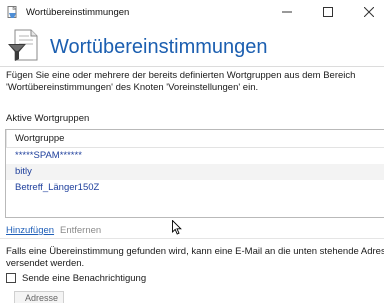 This screenshot has width=384, height=303. I want to click on list-item: *****SPAM******, so click(195, 156).